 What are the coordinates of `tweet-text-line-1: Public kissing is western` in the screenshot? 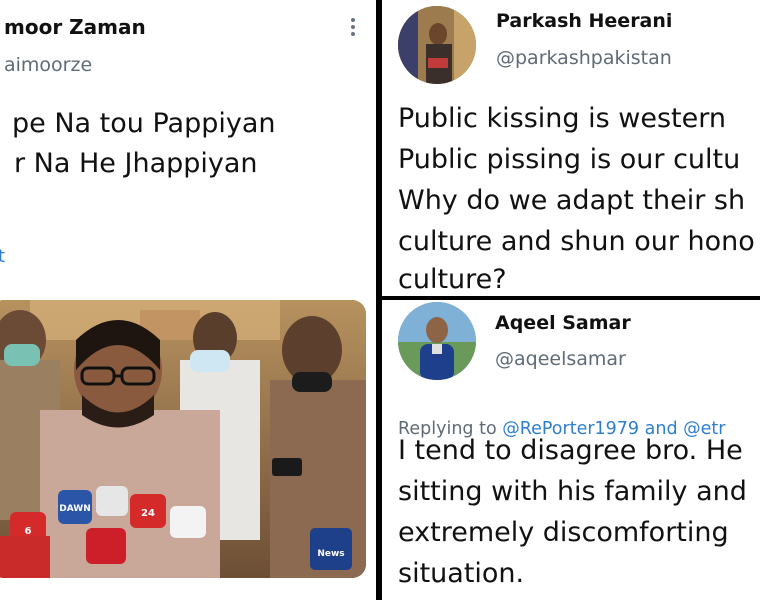 It's located at (562, 118).